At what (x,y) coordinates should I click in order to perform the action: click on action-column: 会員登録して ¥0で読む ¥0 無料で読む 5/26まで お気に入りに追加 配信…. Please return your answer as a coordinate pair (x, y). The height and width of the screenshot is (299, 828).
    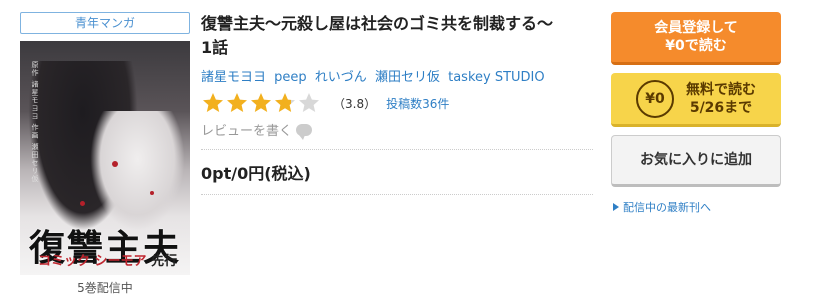
    Looking at the image, I should click on (696, 113).